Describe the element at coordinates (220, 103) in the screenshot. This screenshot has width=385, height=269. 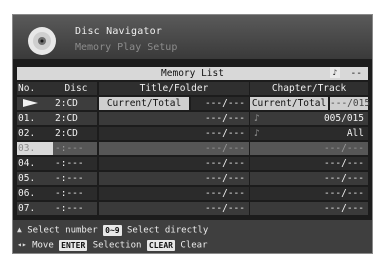
I see `title-current-total-value: ---/---` at that location.